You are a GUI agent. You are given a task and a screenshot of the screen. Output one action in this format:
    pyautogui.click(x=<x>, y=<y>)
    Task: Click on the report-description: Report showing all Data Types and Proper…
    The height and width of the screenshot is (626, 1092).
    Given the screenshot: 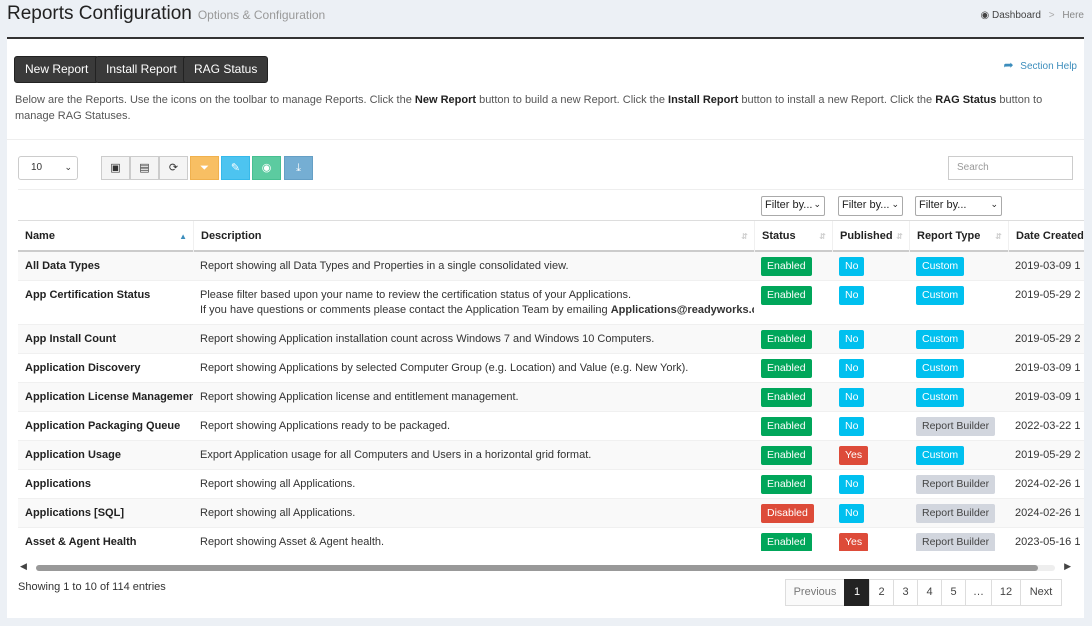 What is the action you would take?
    pyautogui.click(x=473, y=266)
    